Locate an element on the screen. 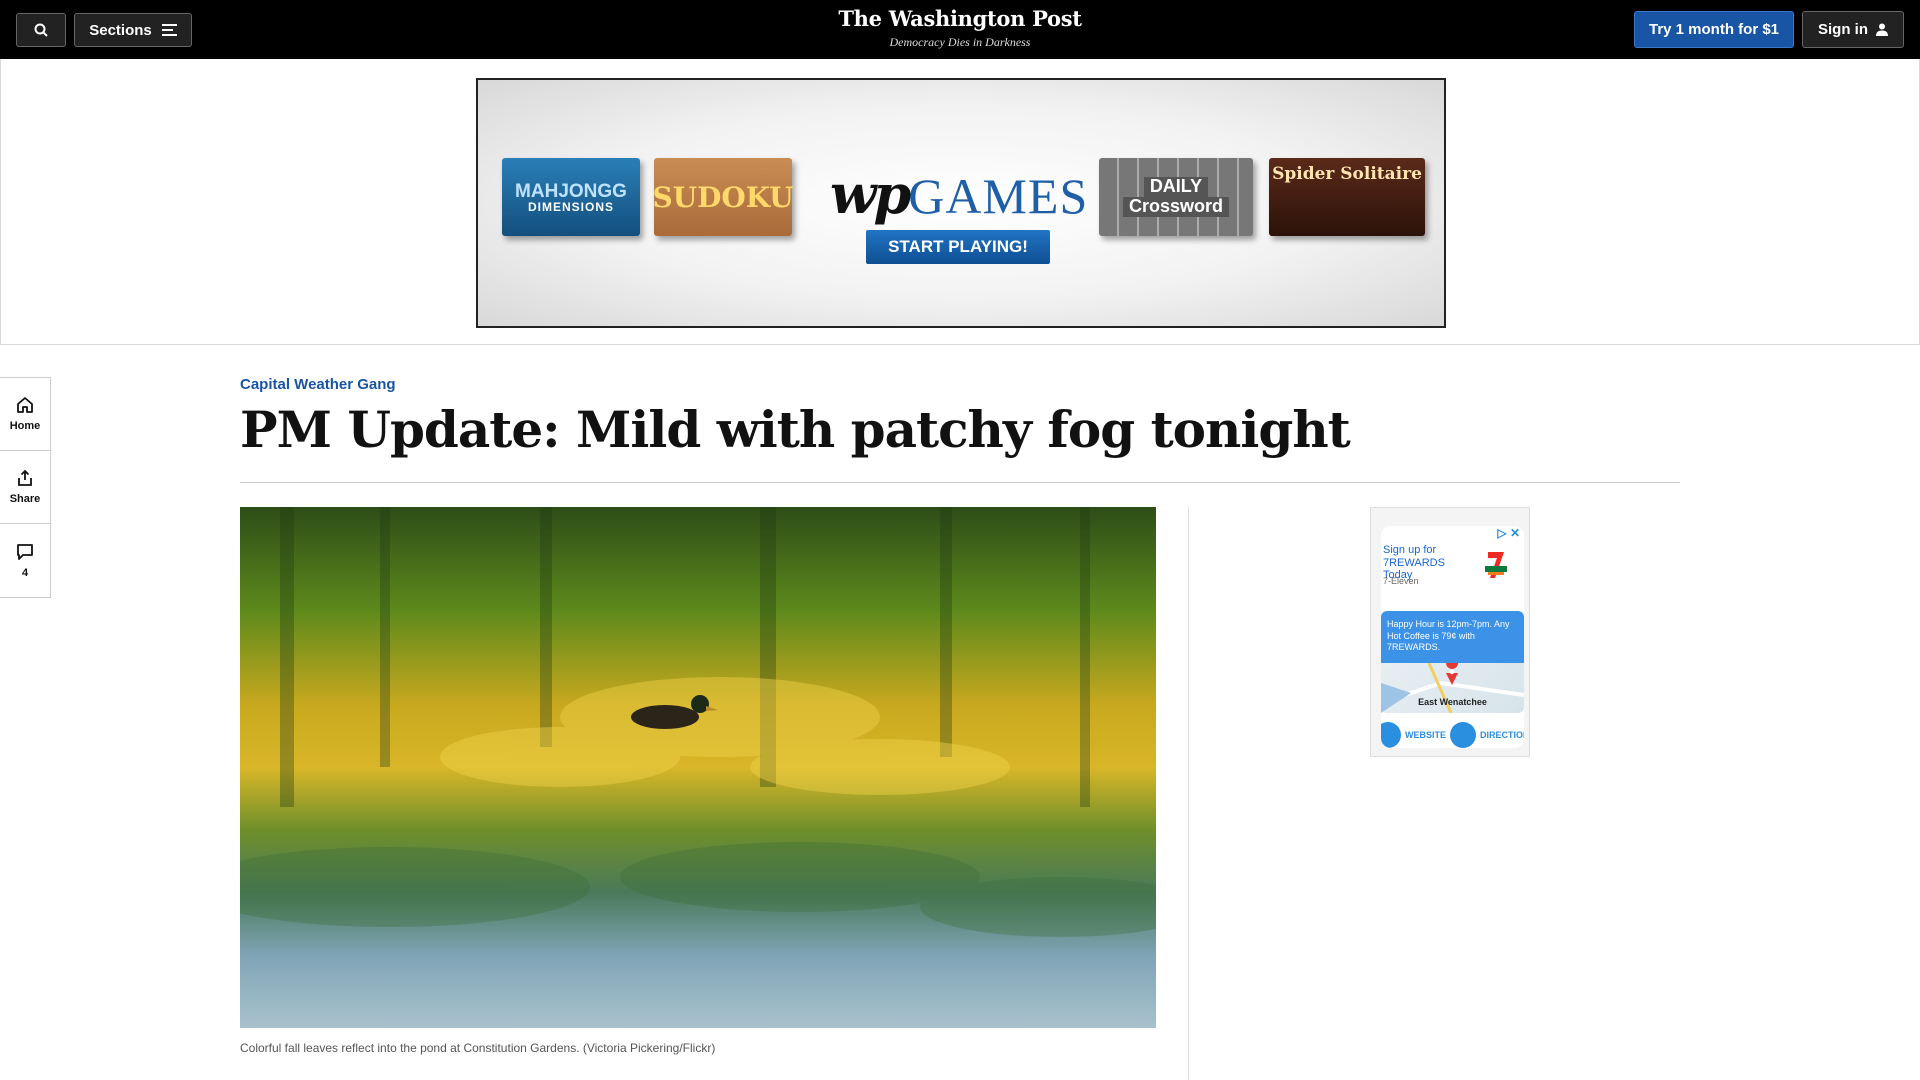 This screenshot has width=1920, height=1080. seven-eleven-logo is located at coordinates (1496, 567).